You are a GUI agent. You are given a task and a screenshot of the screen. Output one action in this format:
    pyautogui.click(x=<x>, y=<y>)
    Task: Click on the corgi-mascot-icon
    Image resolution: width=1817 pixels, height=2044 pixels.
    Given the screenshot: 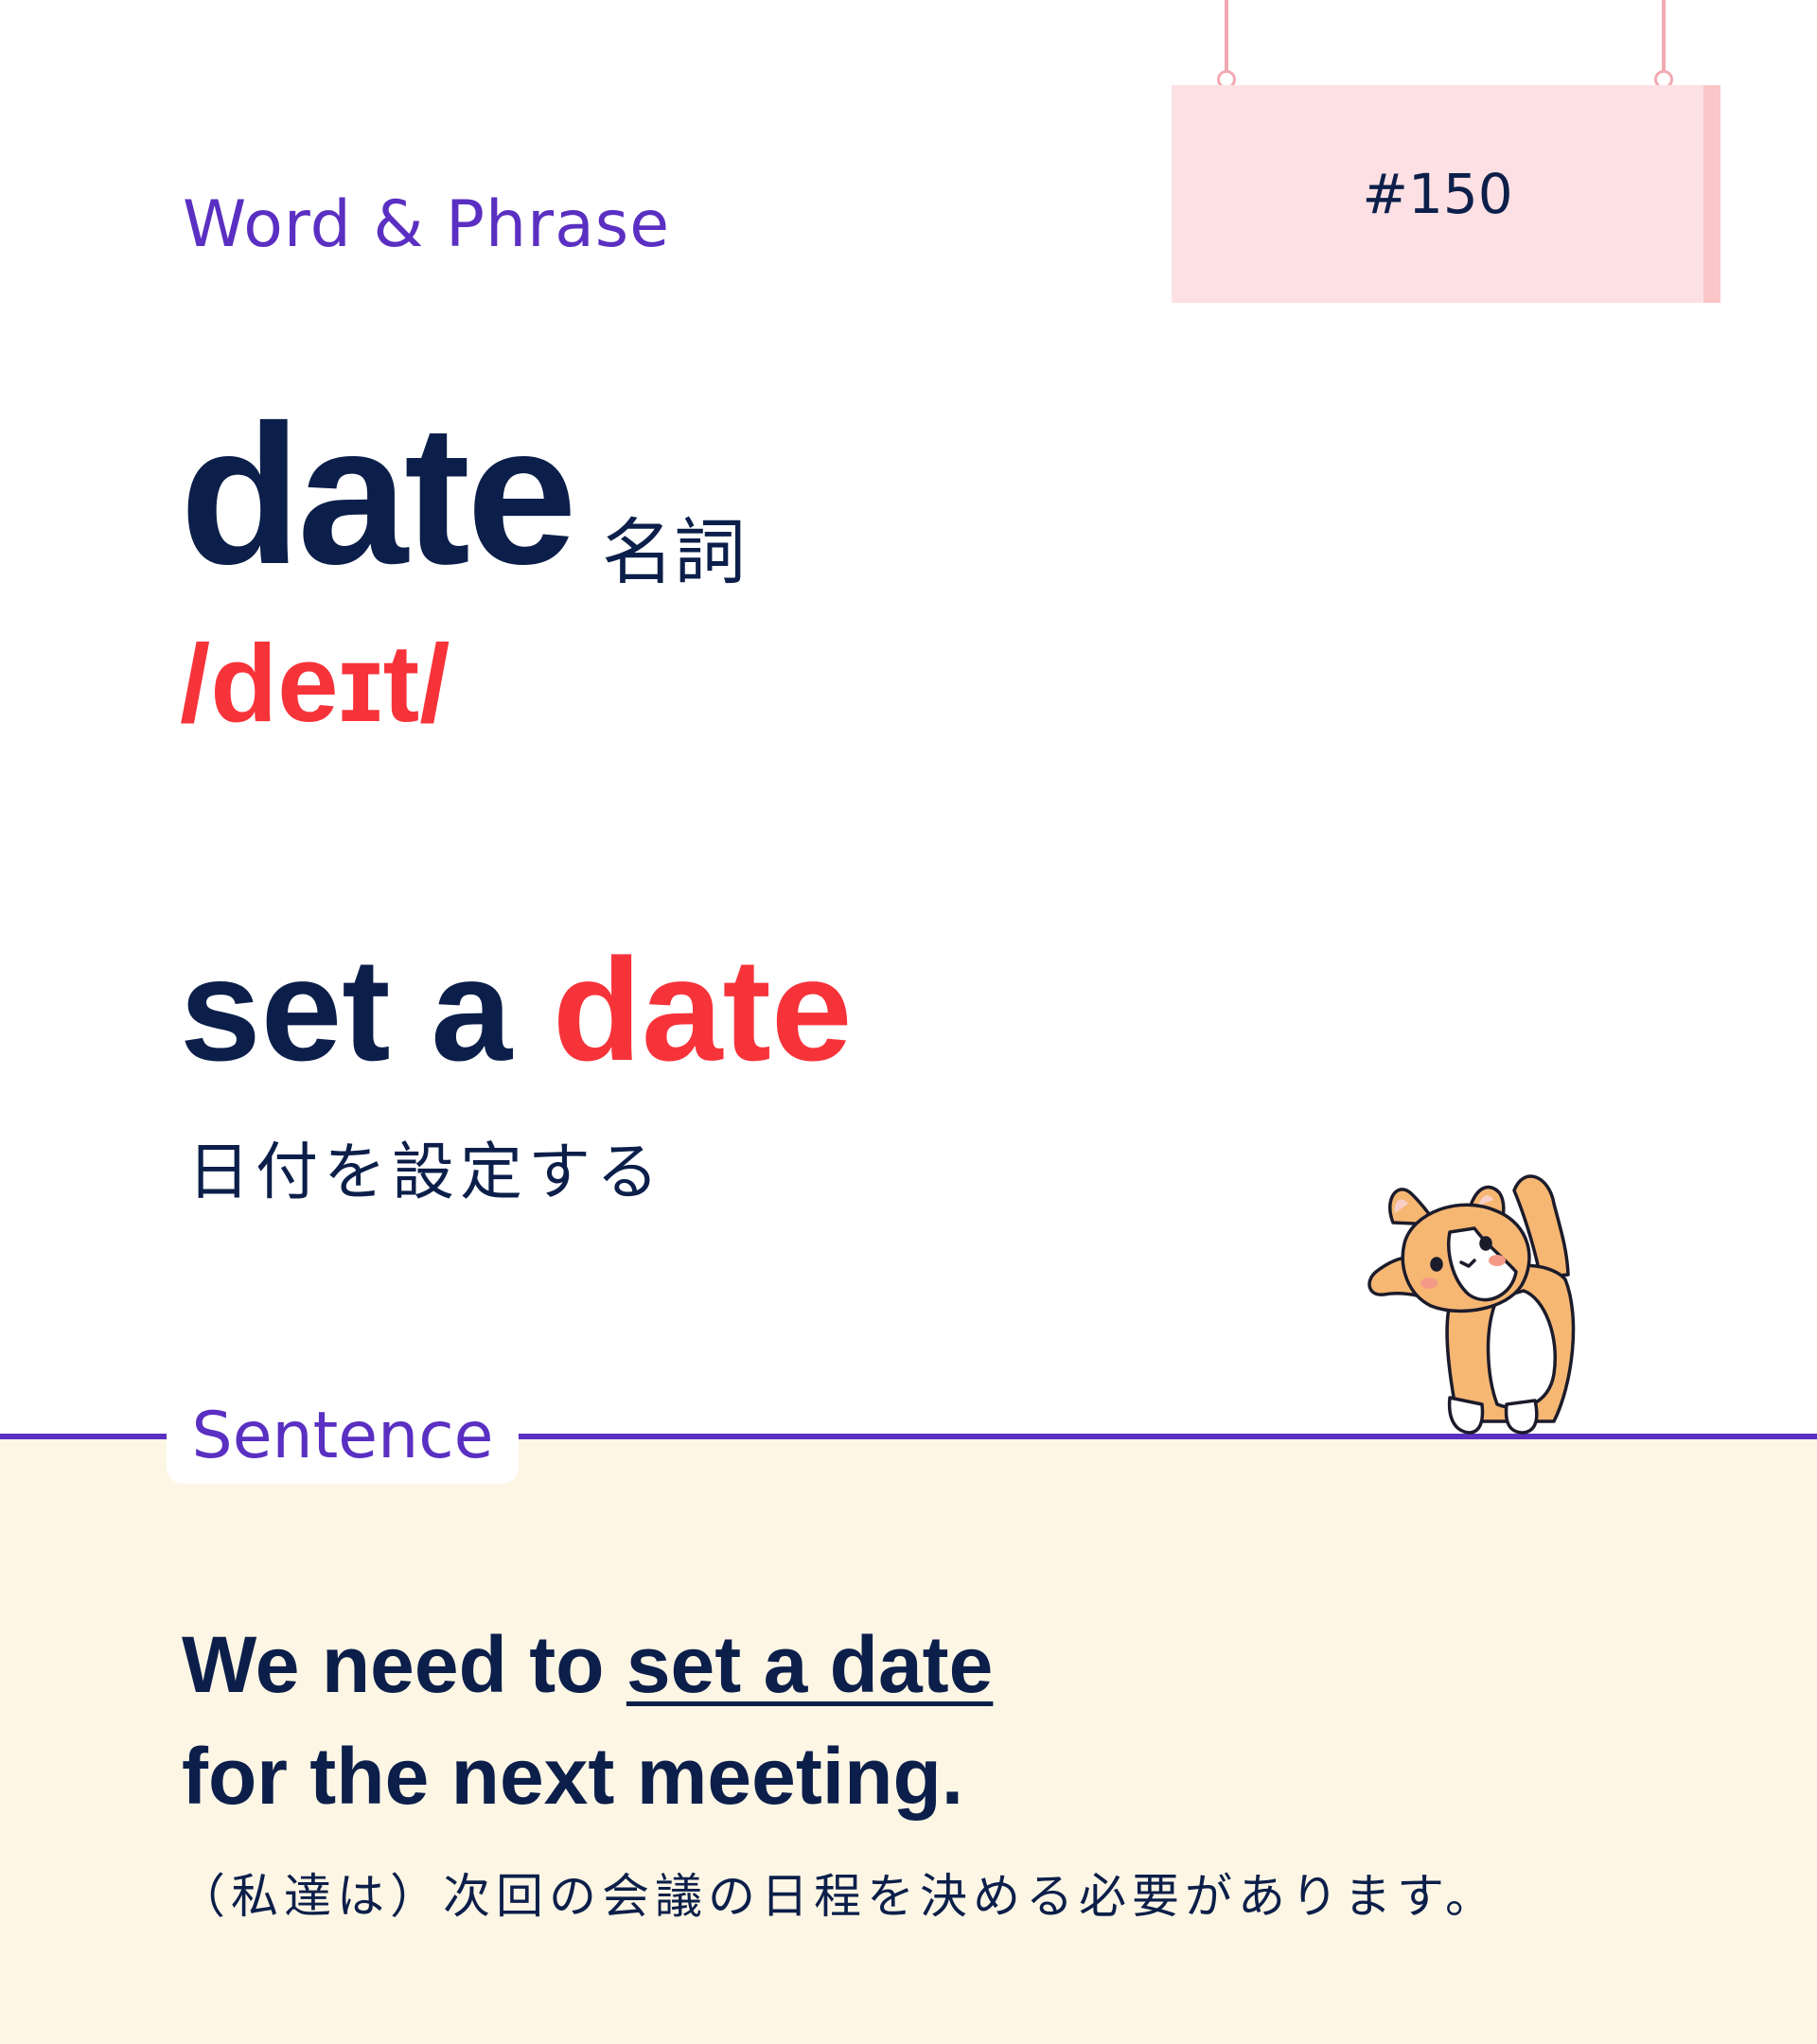 What is the action you would take?
    pyautogui.click(x=1472, y=1304)
    